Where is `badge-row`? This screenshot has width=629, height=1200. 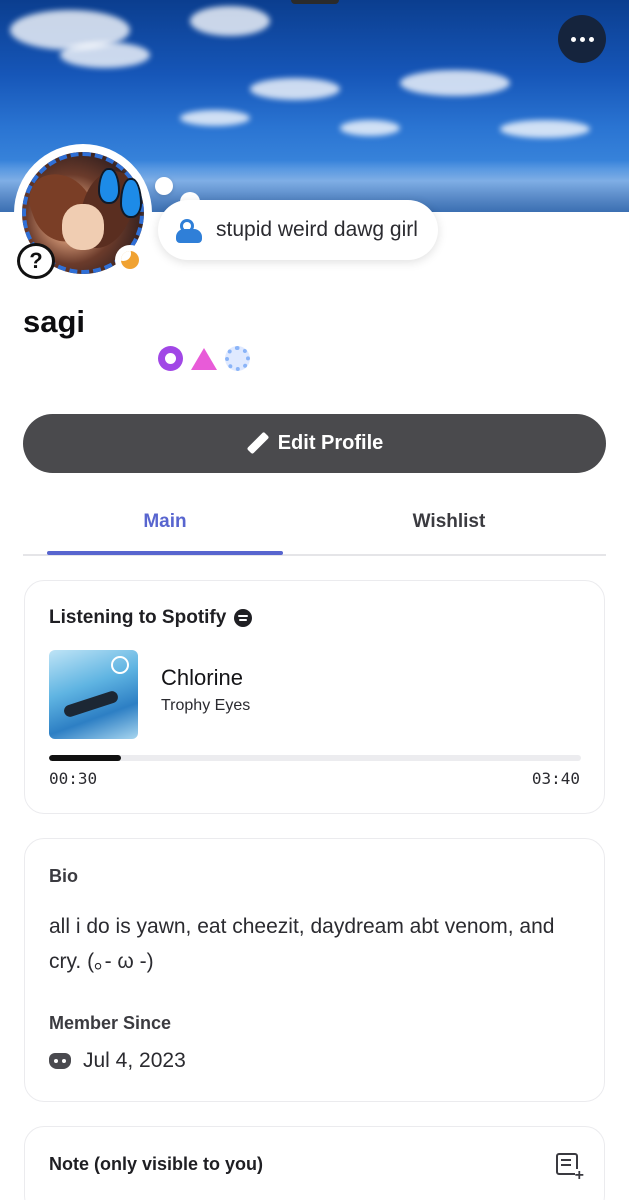 badge-row is located at coordinates (204, 358).